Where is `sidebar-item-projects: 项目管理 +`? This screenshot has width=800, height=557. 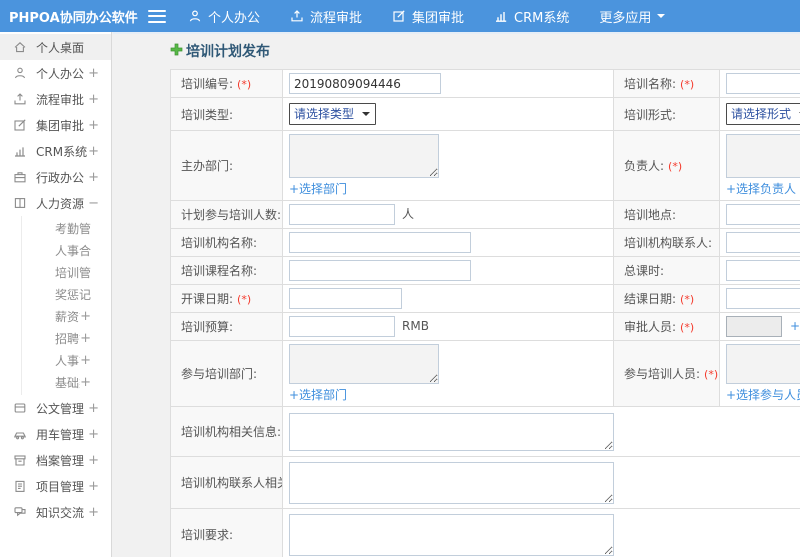
sidebar-item-projects: 项目管理 + is located at coordinates (55, 486).